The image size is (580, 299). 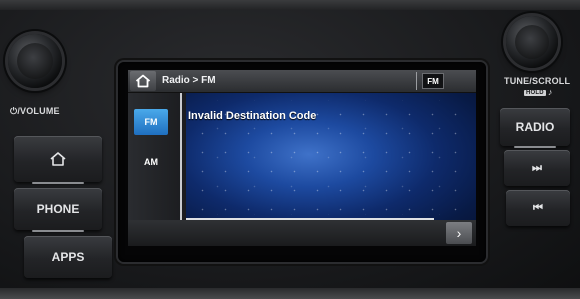 What do you see at coordinates (537, 81) in the screenshot?
I see `tune-scroll-label: TUNE/SCROLL` at bounding box center [537, 81].